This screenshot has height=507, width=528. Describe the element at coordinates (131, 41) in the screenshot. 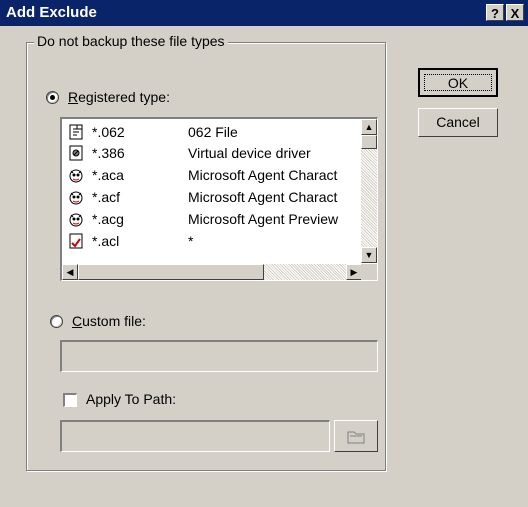

I see `group-legend: Do not backup these file types` at that location.